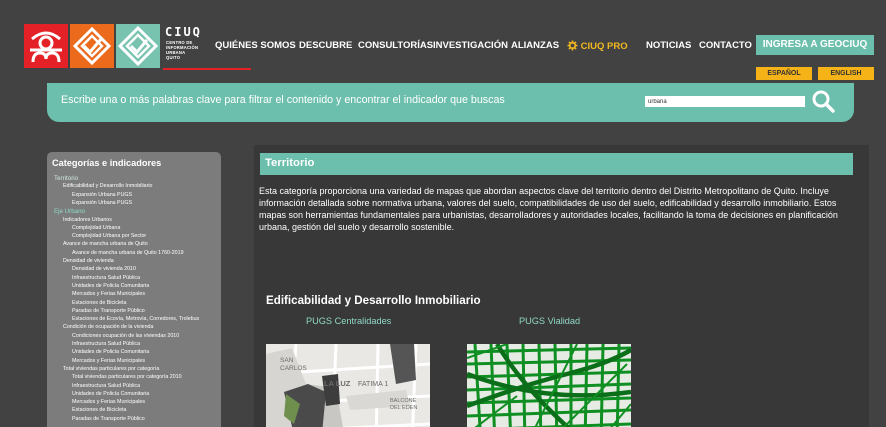 Image resolution: width=886 pixels, height=427 pixels. I want to click on map-label-la-luz: LA LUZ, so click(337, 383).